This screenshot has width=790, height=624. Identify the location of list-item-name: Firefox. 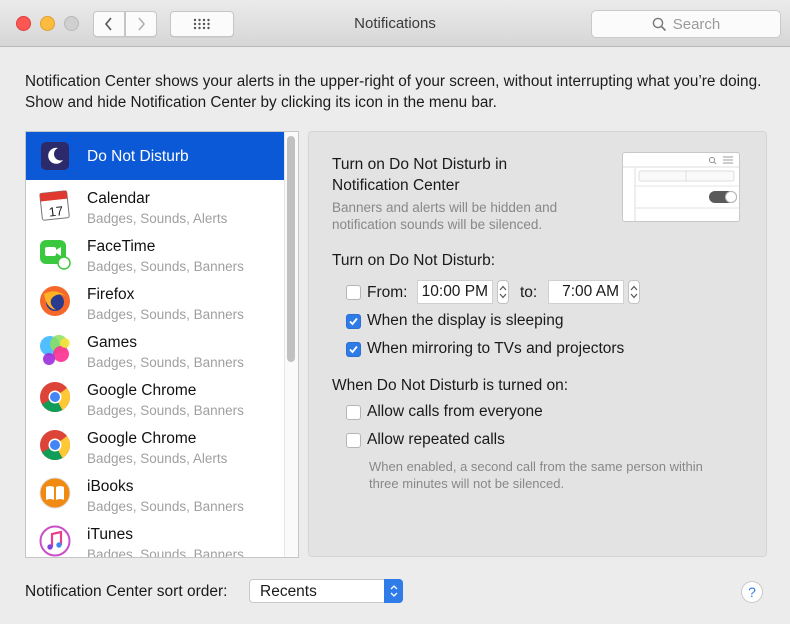
(111, 294).